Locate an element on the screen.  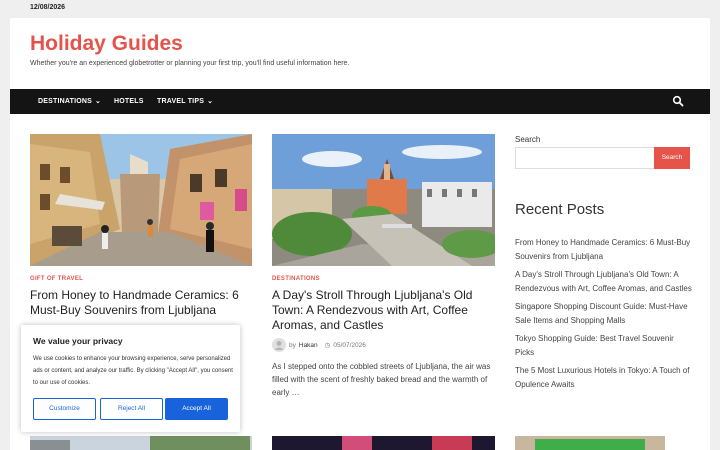
avatar is located at coordinates (279, 345).